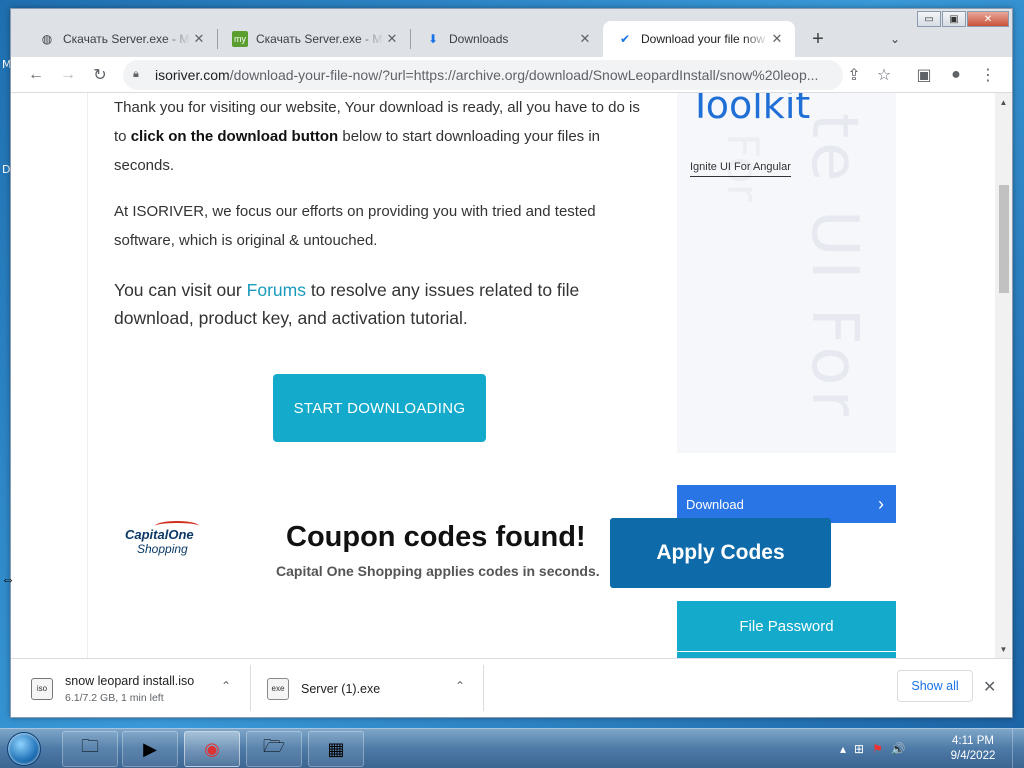 The width and height of the screenshot is (1024, 768). I want to click on scroll-down-icon: ▼, so click(1003, 649).